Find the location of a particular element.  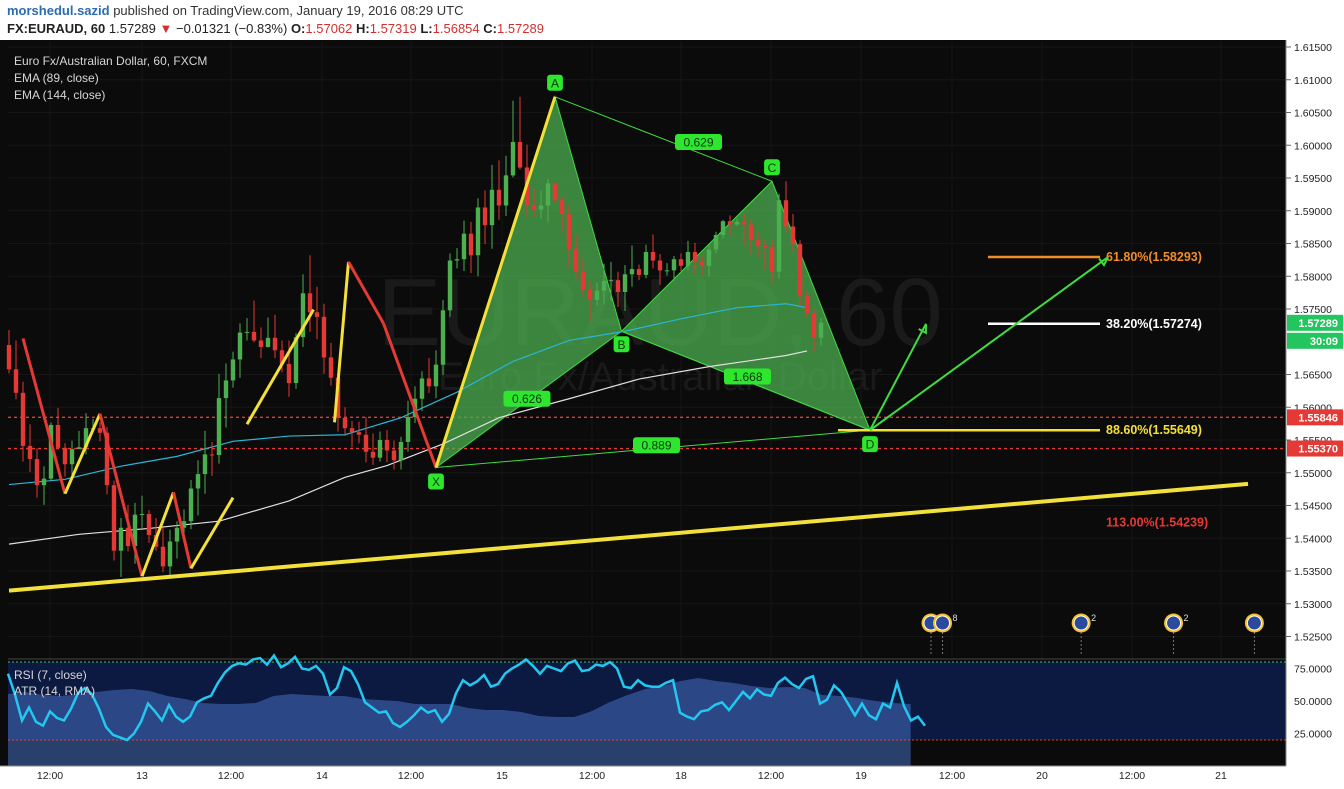

rsi-tick-label: 25.0000 is located at coordinates (1313, 735).